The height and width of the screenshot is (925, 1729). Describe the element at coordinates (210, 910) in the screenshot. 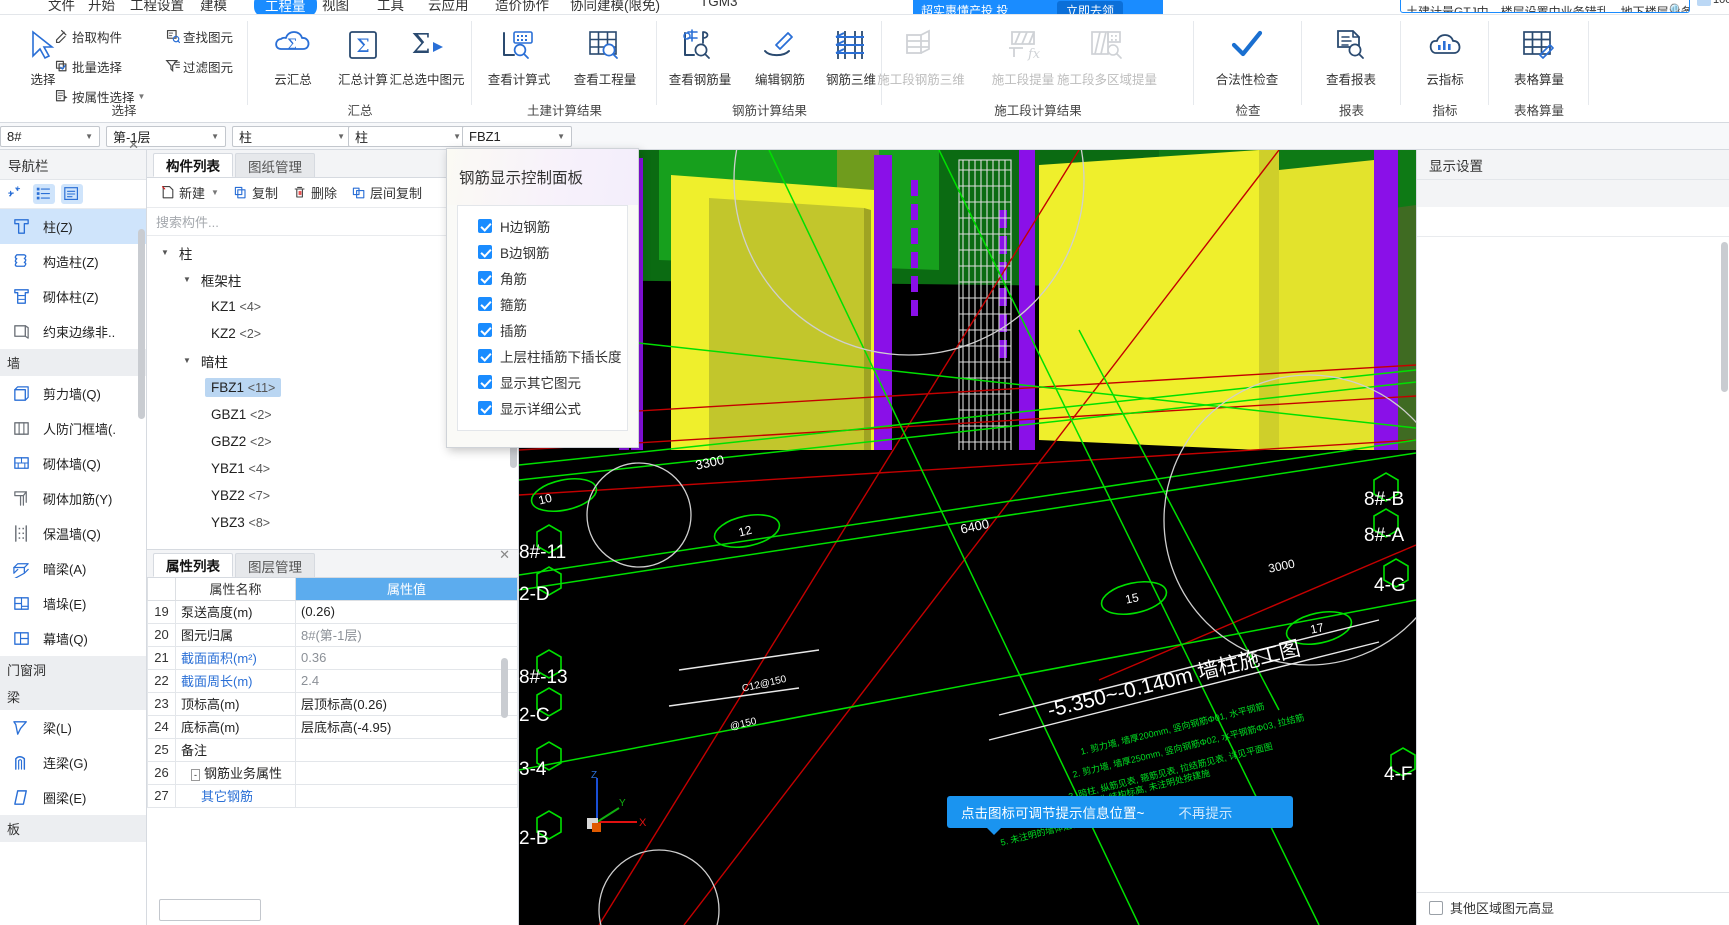

I see `properties-action-button` at that location.